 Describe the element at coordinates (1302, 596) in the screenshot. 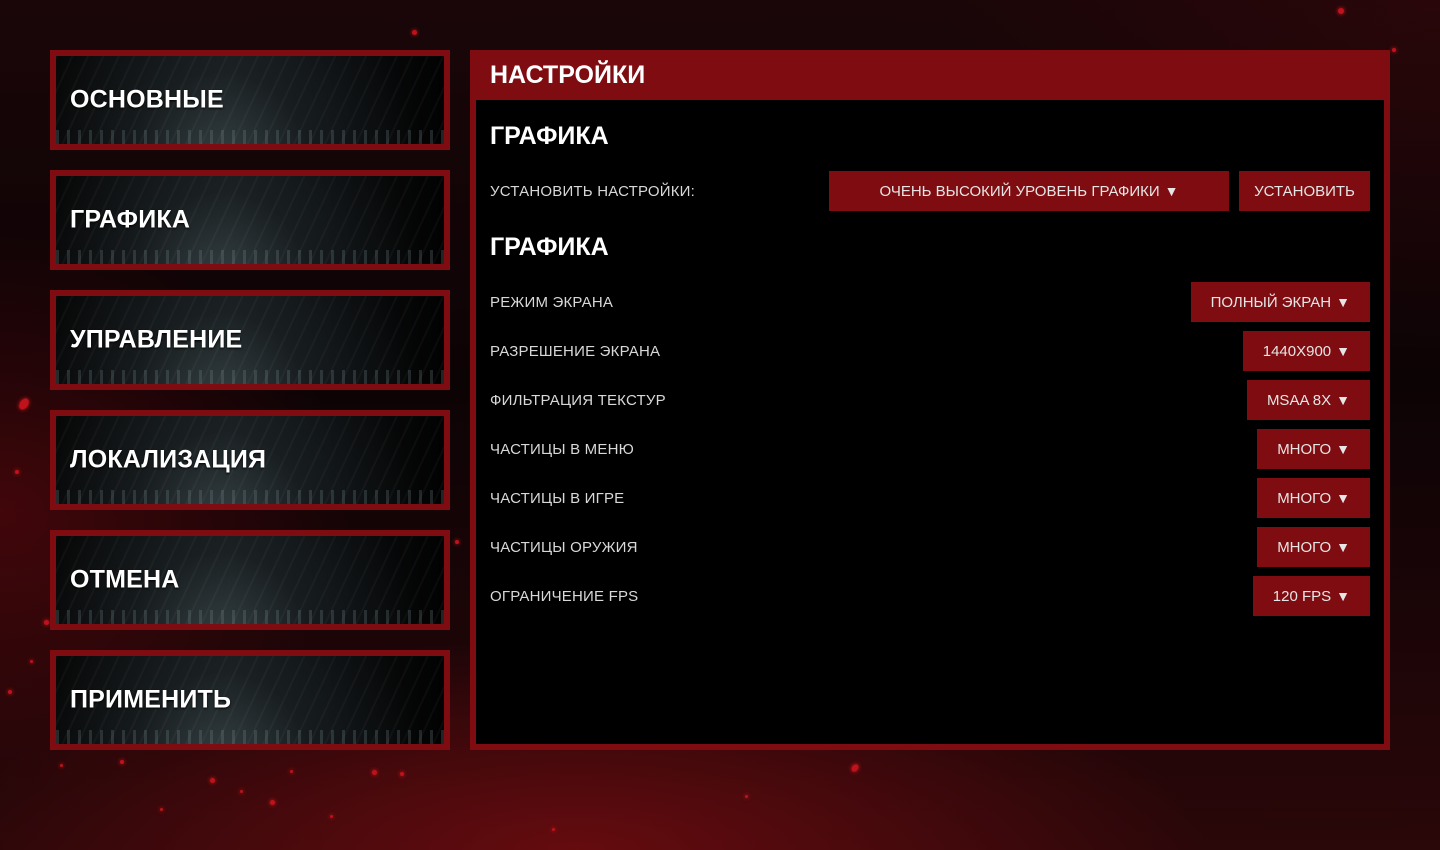

I see `dropdown-value: 120 FPS` at that location.